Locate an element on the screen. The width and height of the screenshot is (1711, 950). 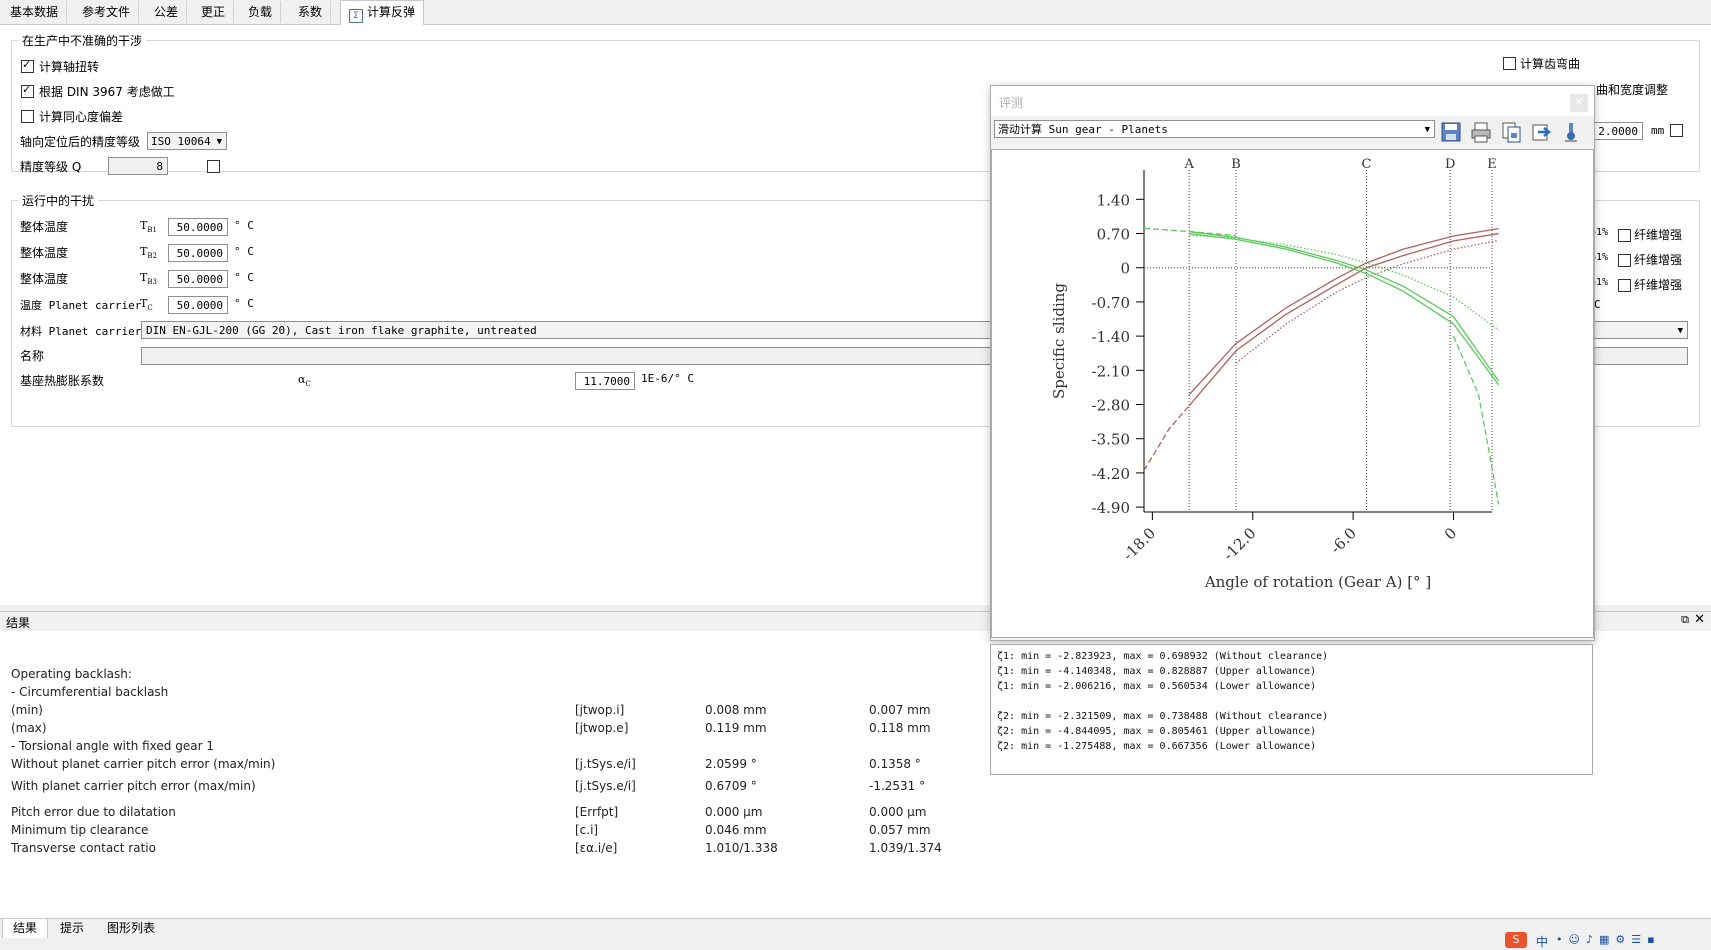
temp-input-b2: 50.0000 is located at coordinates (198, 253).